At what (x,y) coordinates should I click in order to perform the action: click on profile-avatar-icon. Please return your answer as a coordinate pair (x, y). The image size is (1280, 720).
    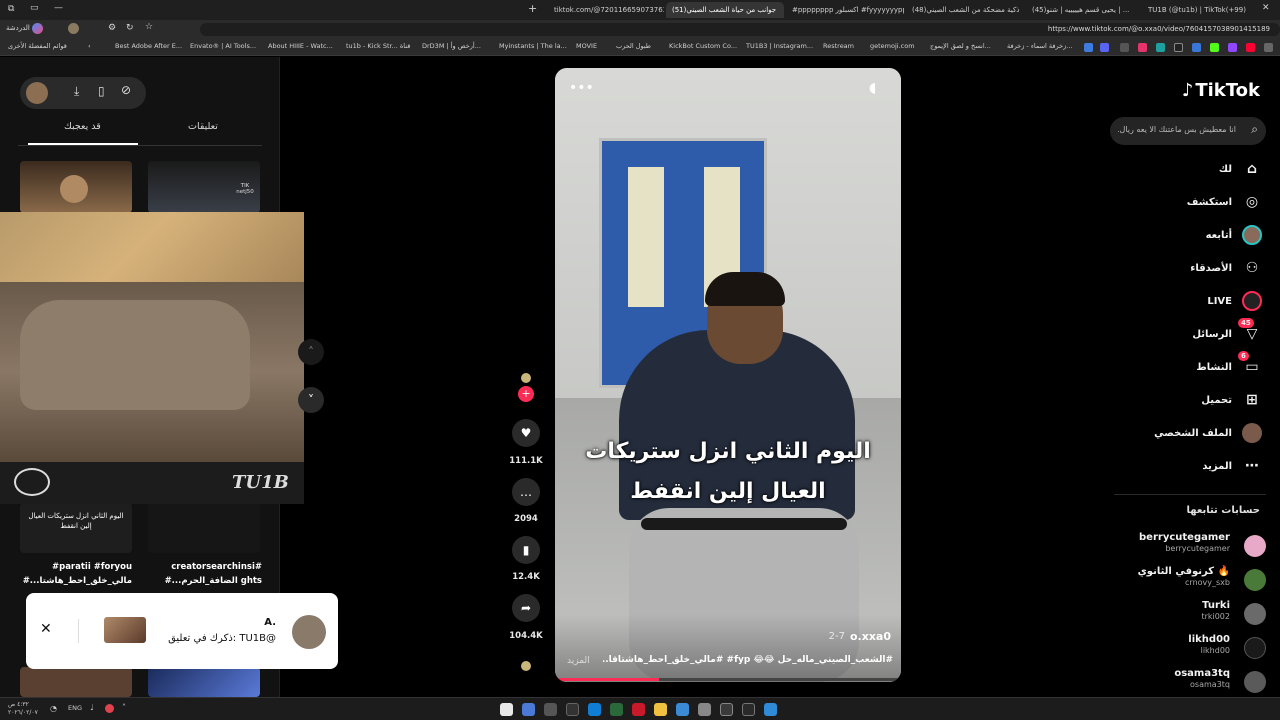
    Looking at the image, I should click on (37, 28).